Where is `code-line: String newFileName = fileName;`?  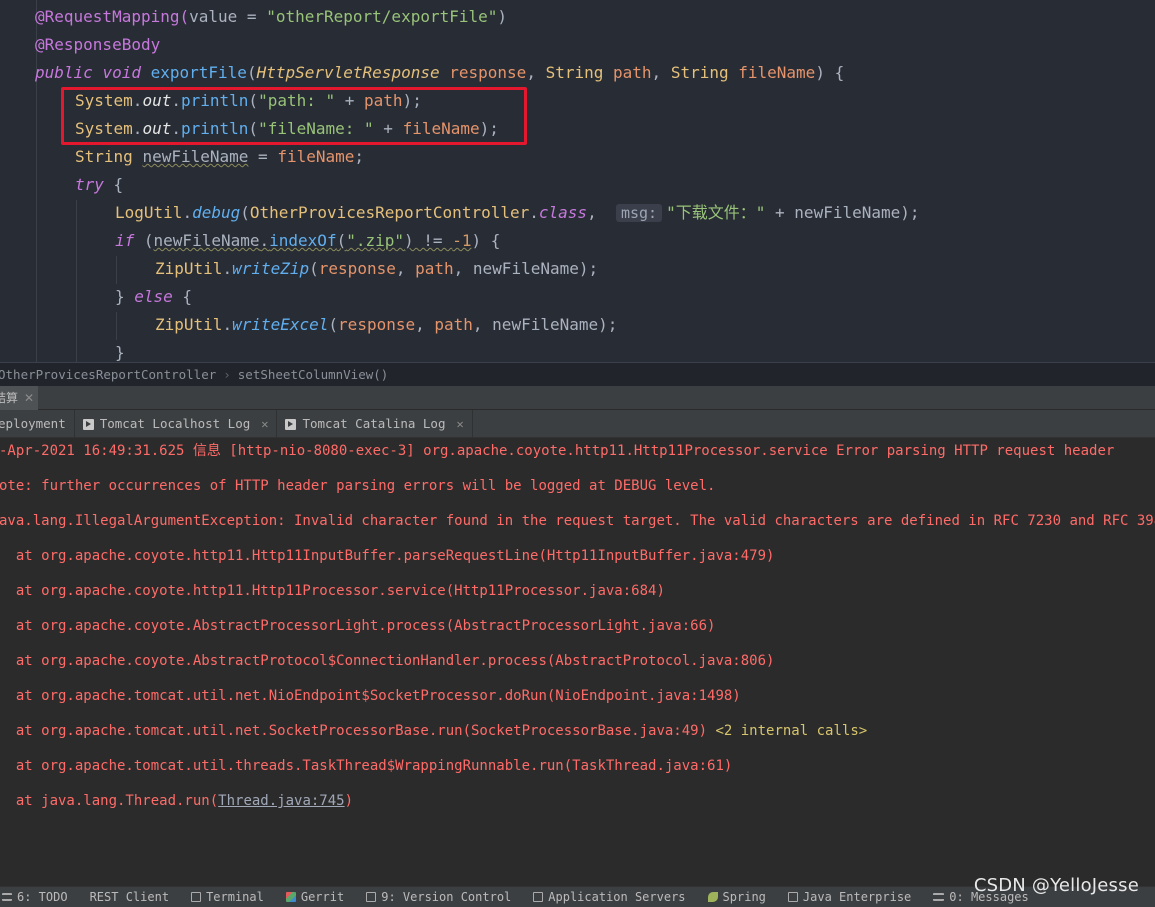
code-line: String newFileName = fileName; is located at coordinates (219, 157).